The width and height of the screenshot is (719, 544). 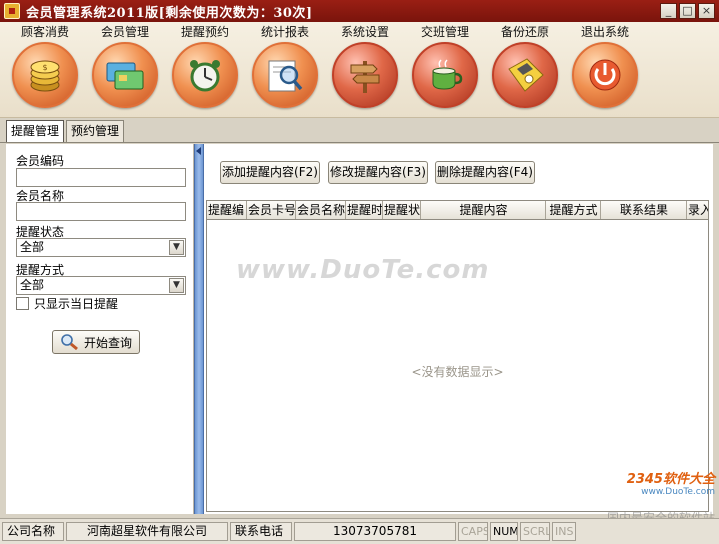 I want to click on empty-message: <没有数据显示>, so click(x=457, y=372).